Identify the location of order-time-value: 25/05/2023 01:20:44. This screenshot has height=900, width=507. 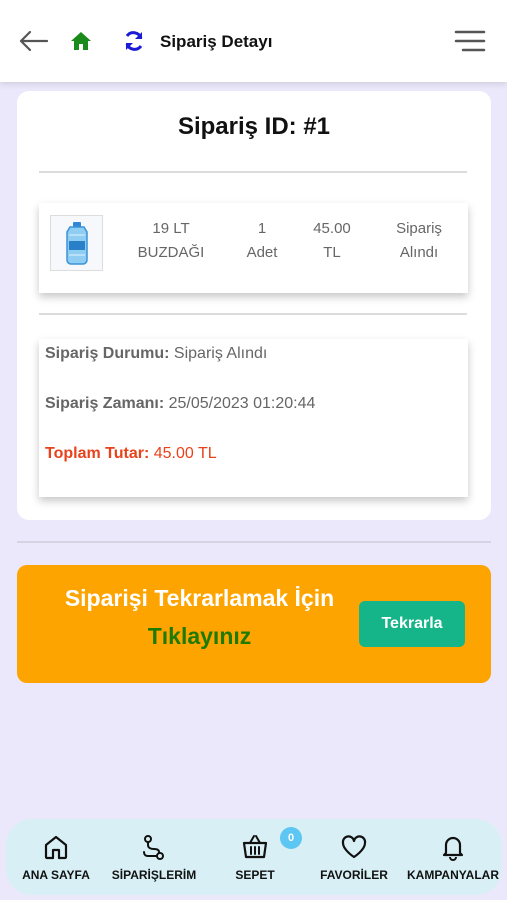
(242, 403).